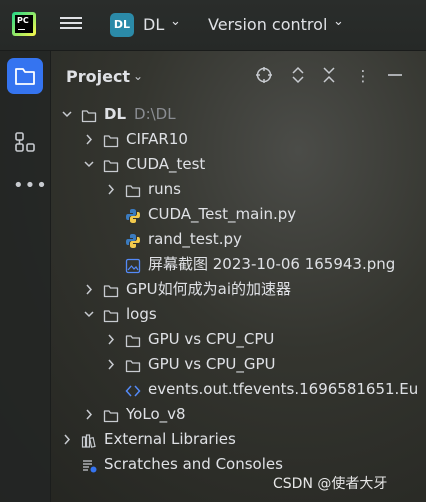 The width and height of the screenshot is (426, 502). Describe the element at coordinates (363, 76) in the screenshot. I see `options-icon: ⋮` at that location.